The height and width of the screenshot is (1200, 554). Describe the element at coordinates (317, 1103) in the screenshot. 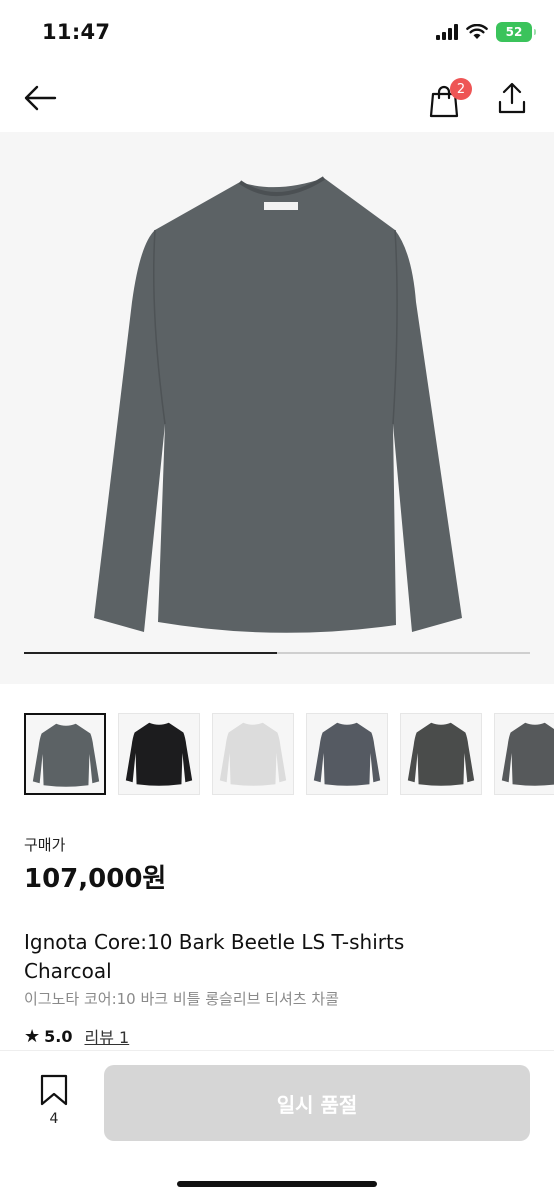

I see `soldout-button: 일시 품절` at that location.